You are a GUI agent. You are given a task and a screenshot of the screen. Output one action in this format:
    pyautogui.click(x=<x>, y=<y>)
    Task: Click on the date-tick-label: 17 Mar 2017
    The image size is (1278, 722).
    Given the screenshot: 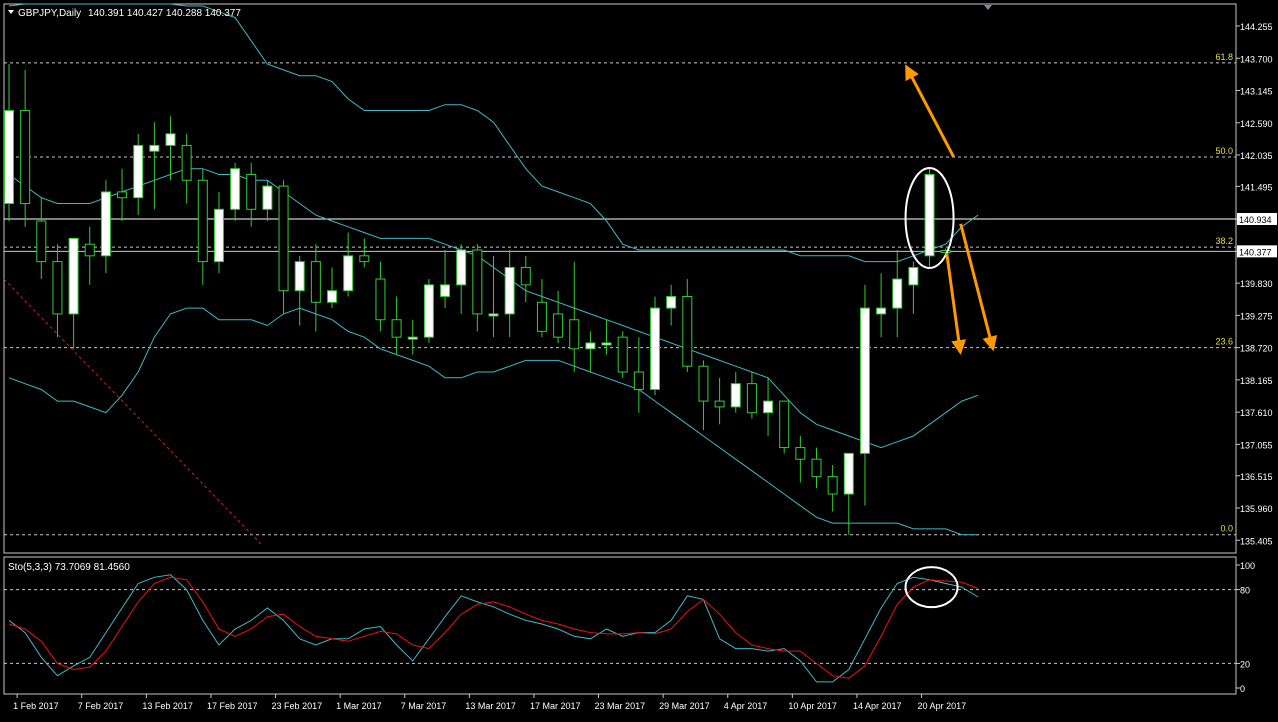 What is the action you would take?
    pyautogui.click(x=555, y=706)
    